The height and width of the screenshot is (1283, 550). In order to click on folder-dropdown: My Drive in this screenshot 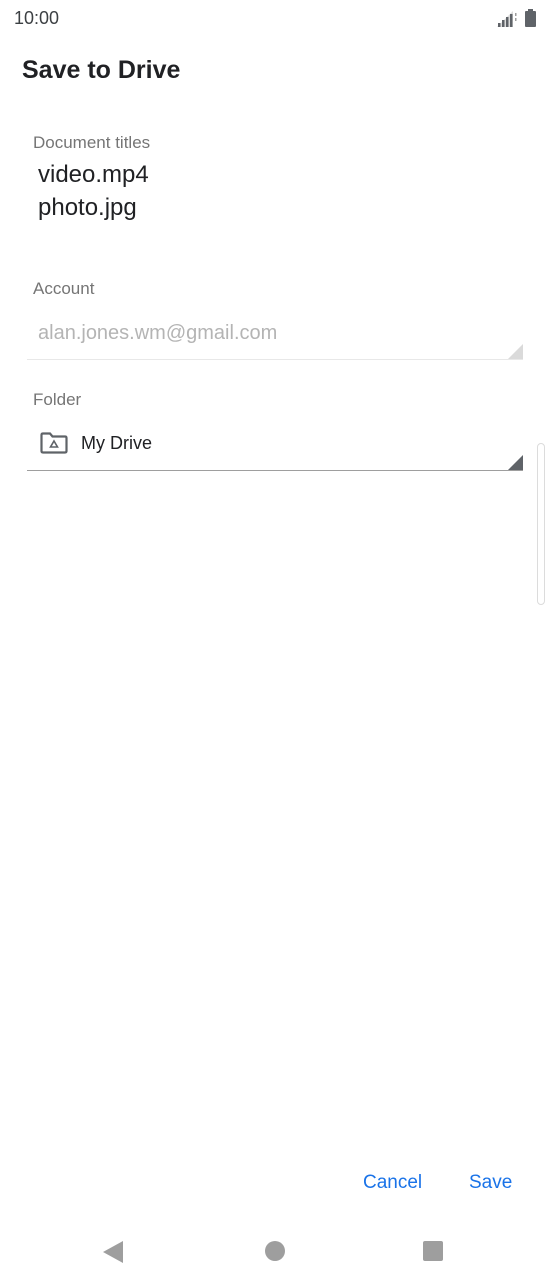, I will do `click(275, 445)`.